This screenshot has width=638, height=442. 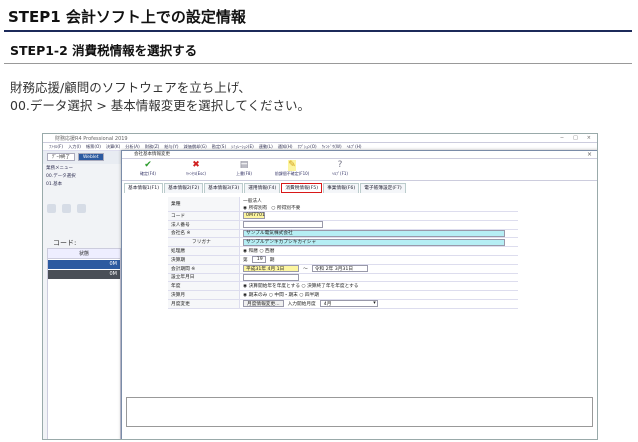 I want to click on form-row-company: 会社名 ※ サンプル電気株式会社, so click(x=343, y=234).